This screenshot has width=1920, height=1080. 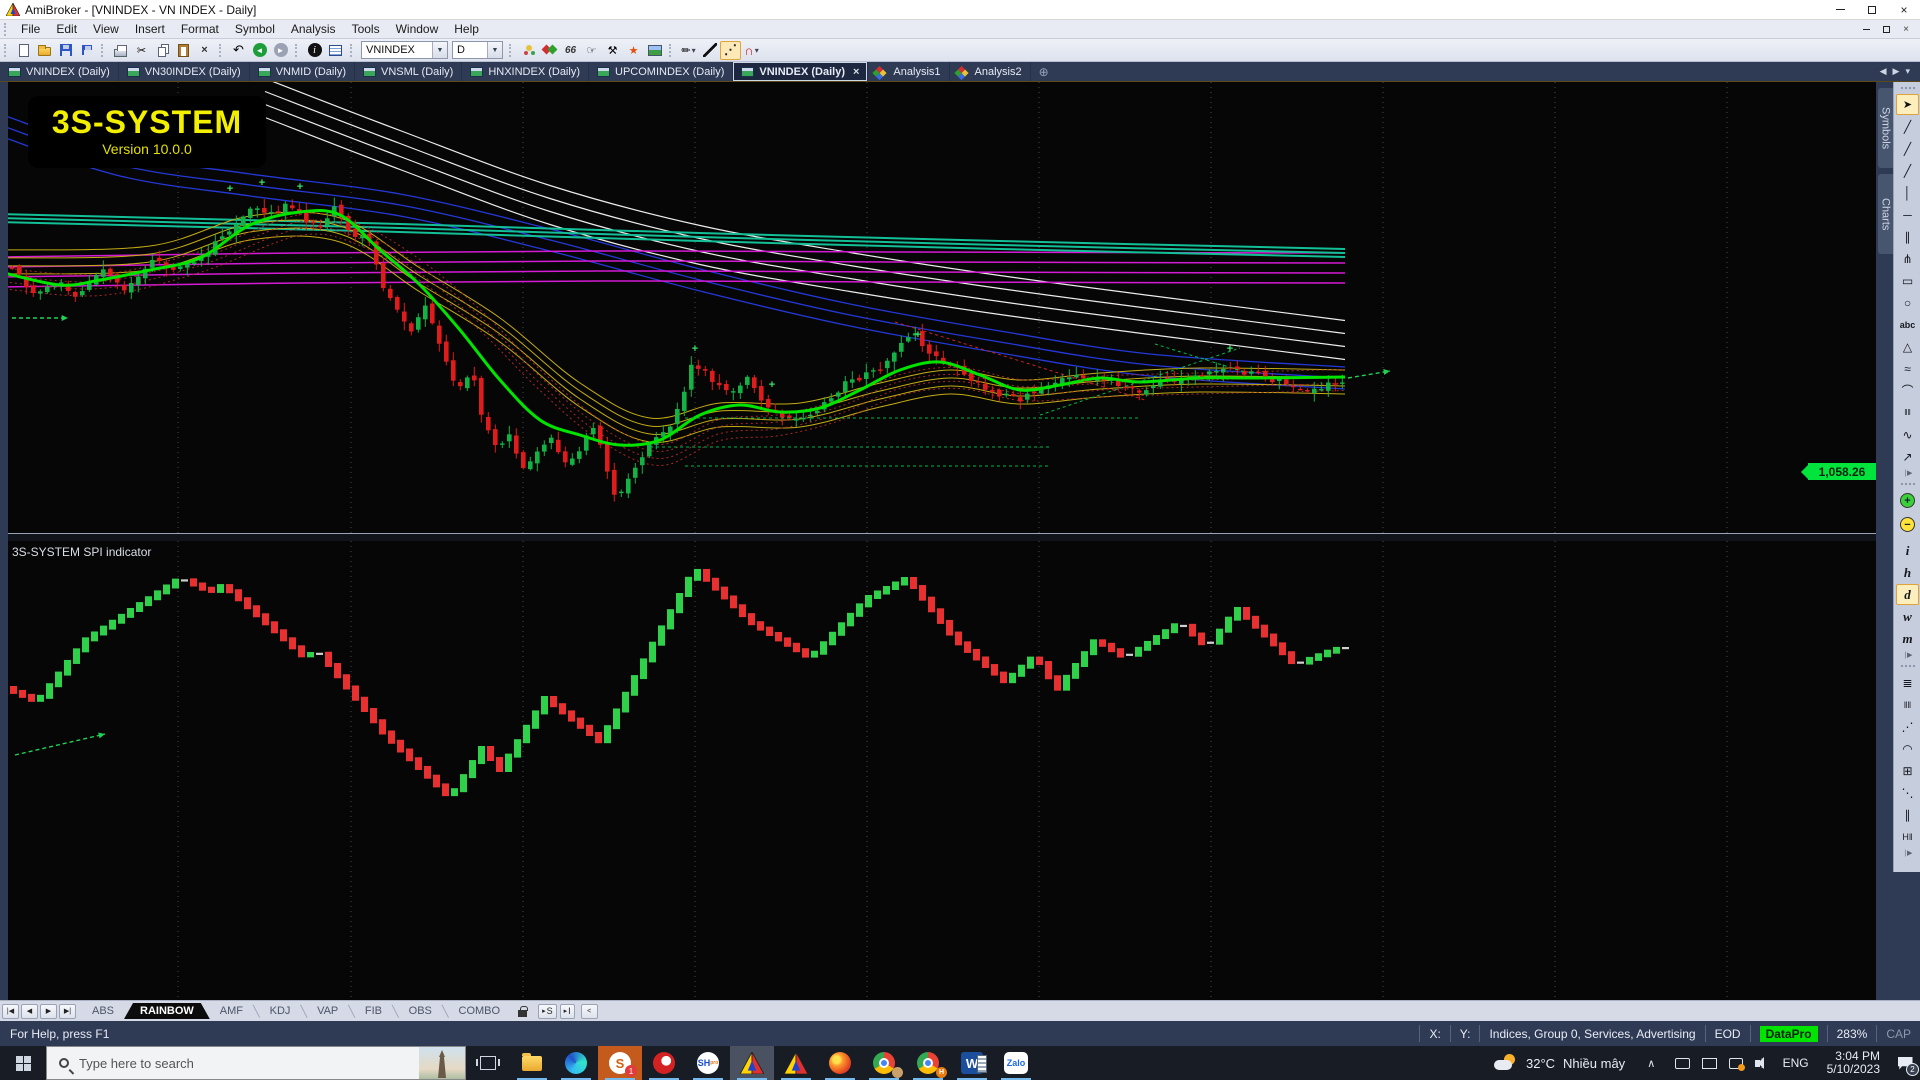 I want to click on search-daily-image, so click(x=442, y=1063).